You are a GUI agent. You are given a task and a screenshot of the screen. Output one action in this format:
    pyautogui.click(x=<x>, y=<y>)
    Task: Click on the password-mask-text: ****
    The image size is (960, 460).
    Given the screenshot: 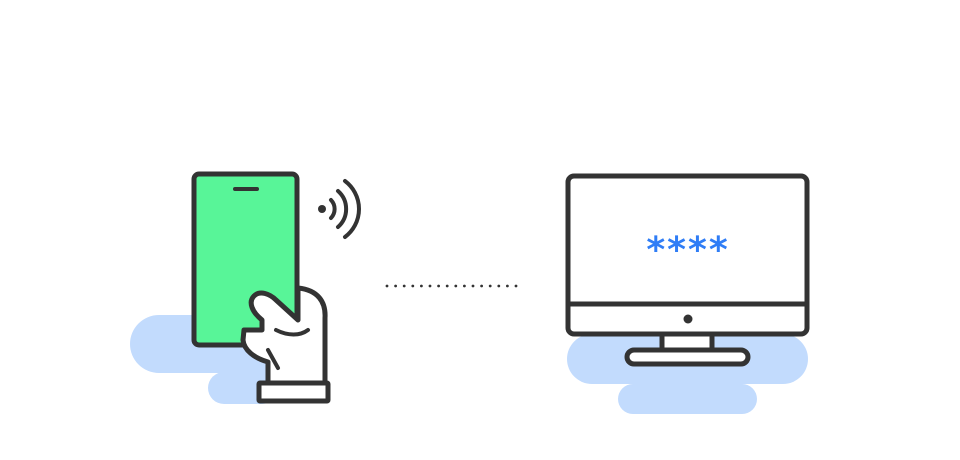 What is the action you would take?
    pyautogui.click(x=687, y=250)
    